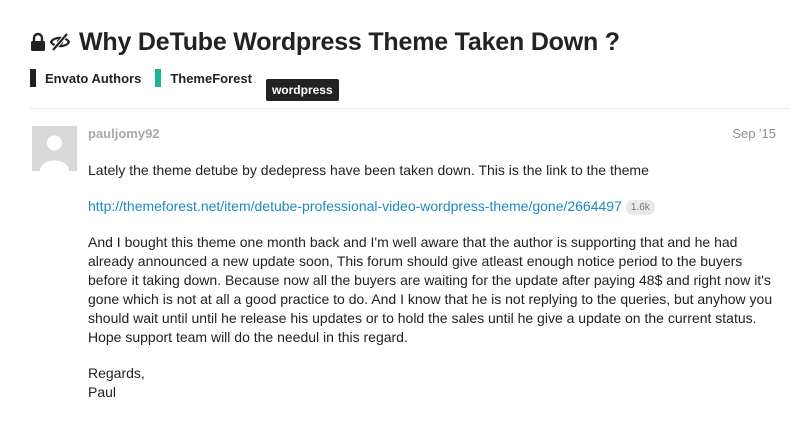 The image size is (806, 421). What do you see at coordinates (54, 153) in the screenshot?
I see `default-avatar-icon` at bounding box center [54, 153].